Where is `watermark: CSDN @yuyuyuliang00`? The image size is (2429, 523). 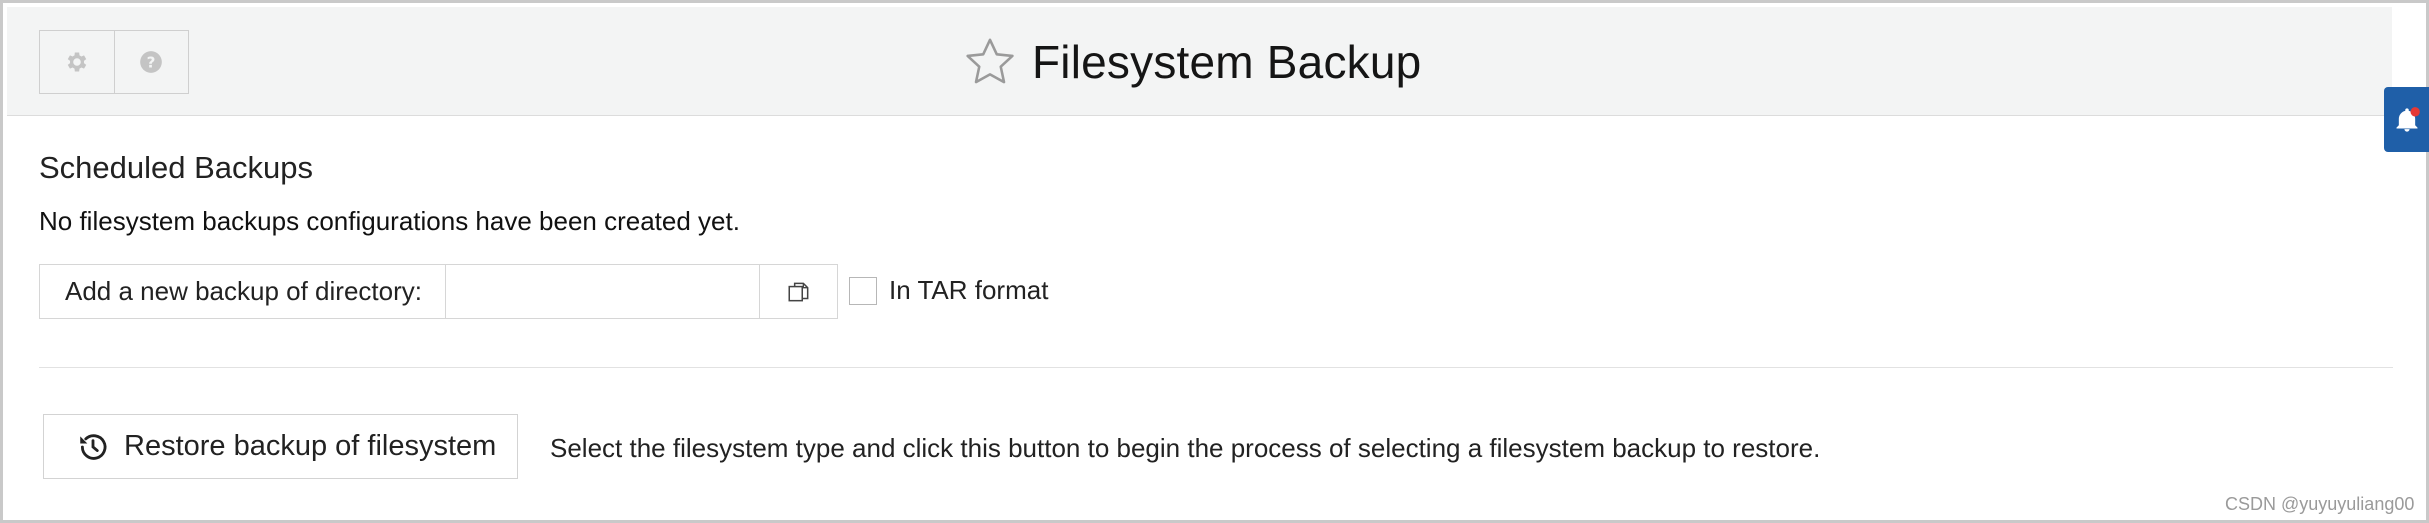 watermark: CSDN @yuyuyuliang00 is located at coordinates (2320, 504).